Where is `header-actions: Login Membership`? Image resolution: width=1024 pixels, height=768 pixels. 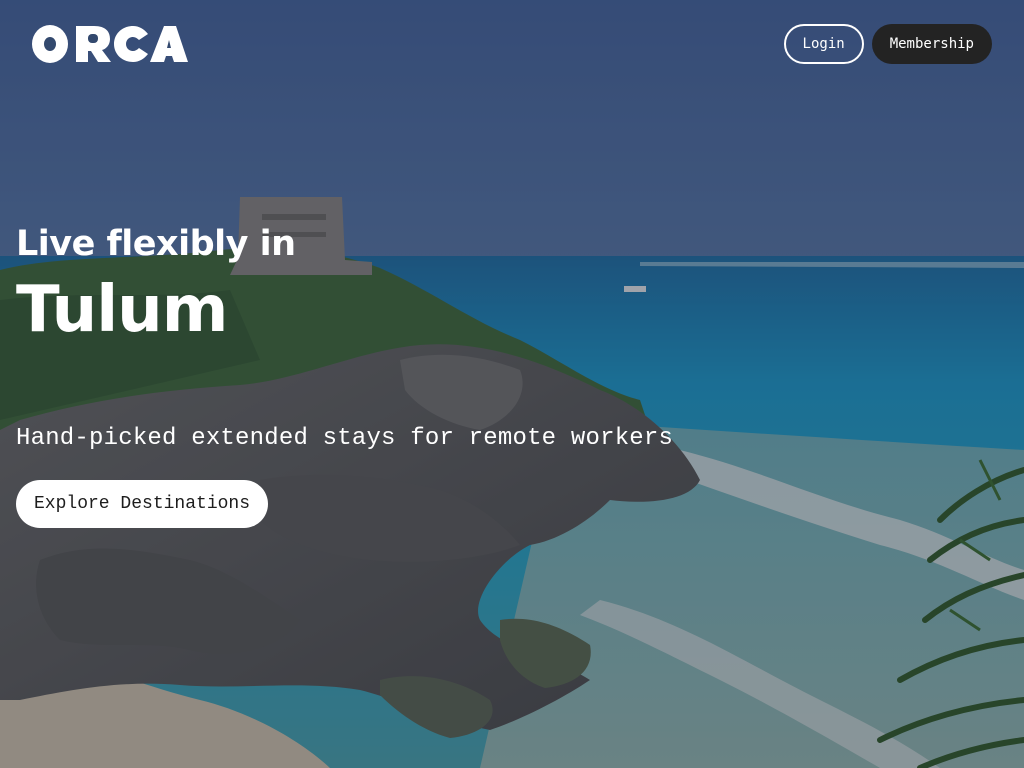 header-actions: Login Membership is located at coordinates (887, 44).